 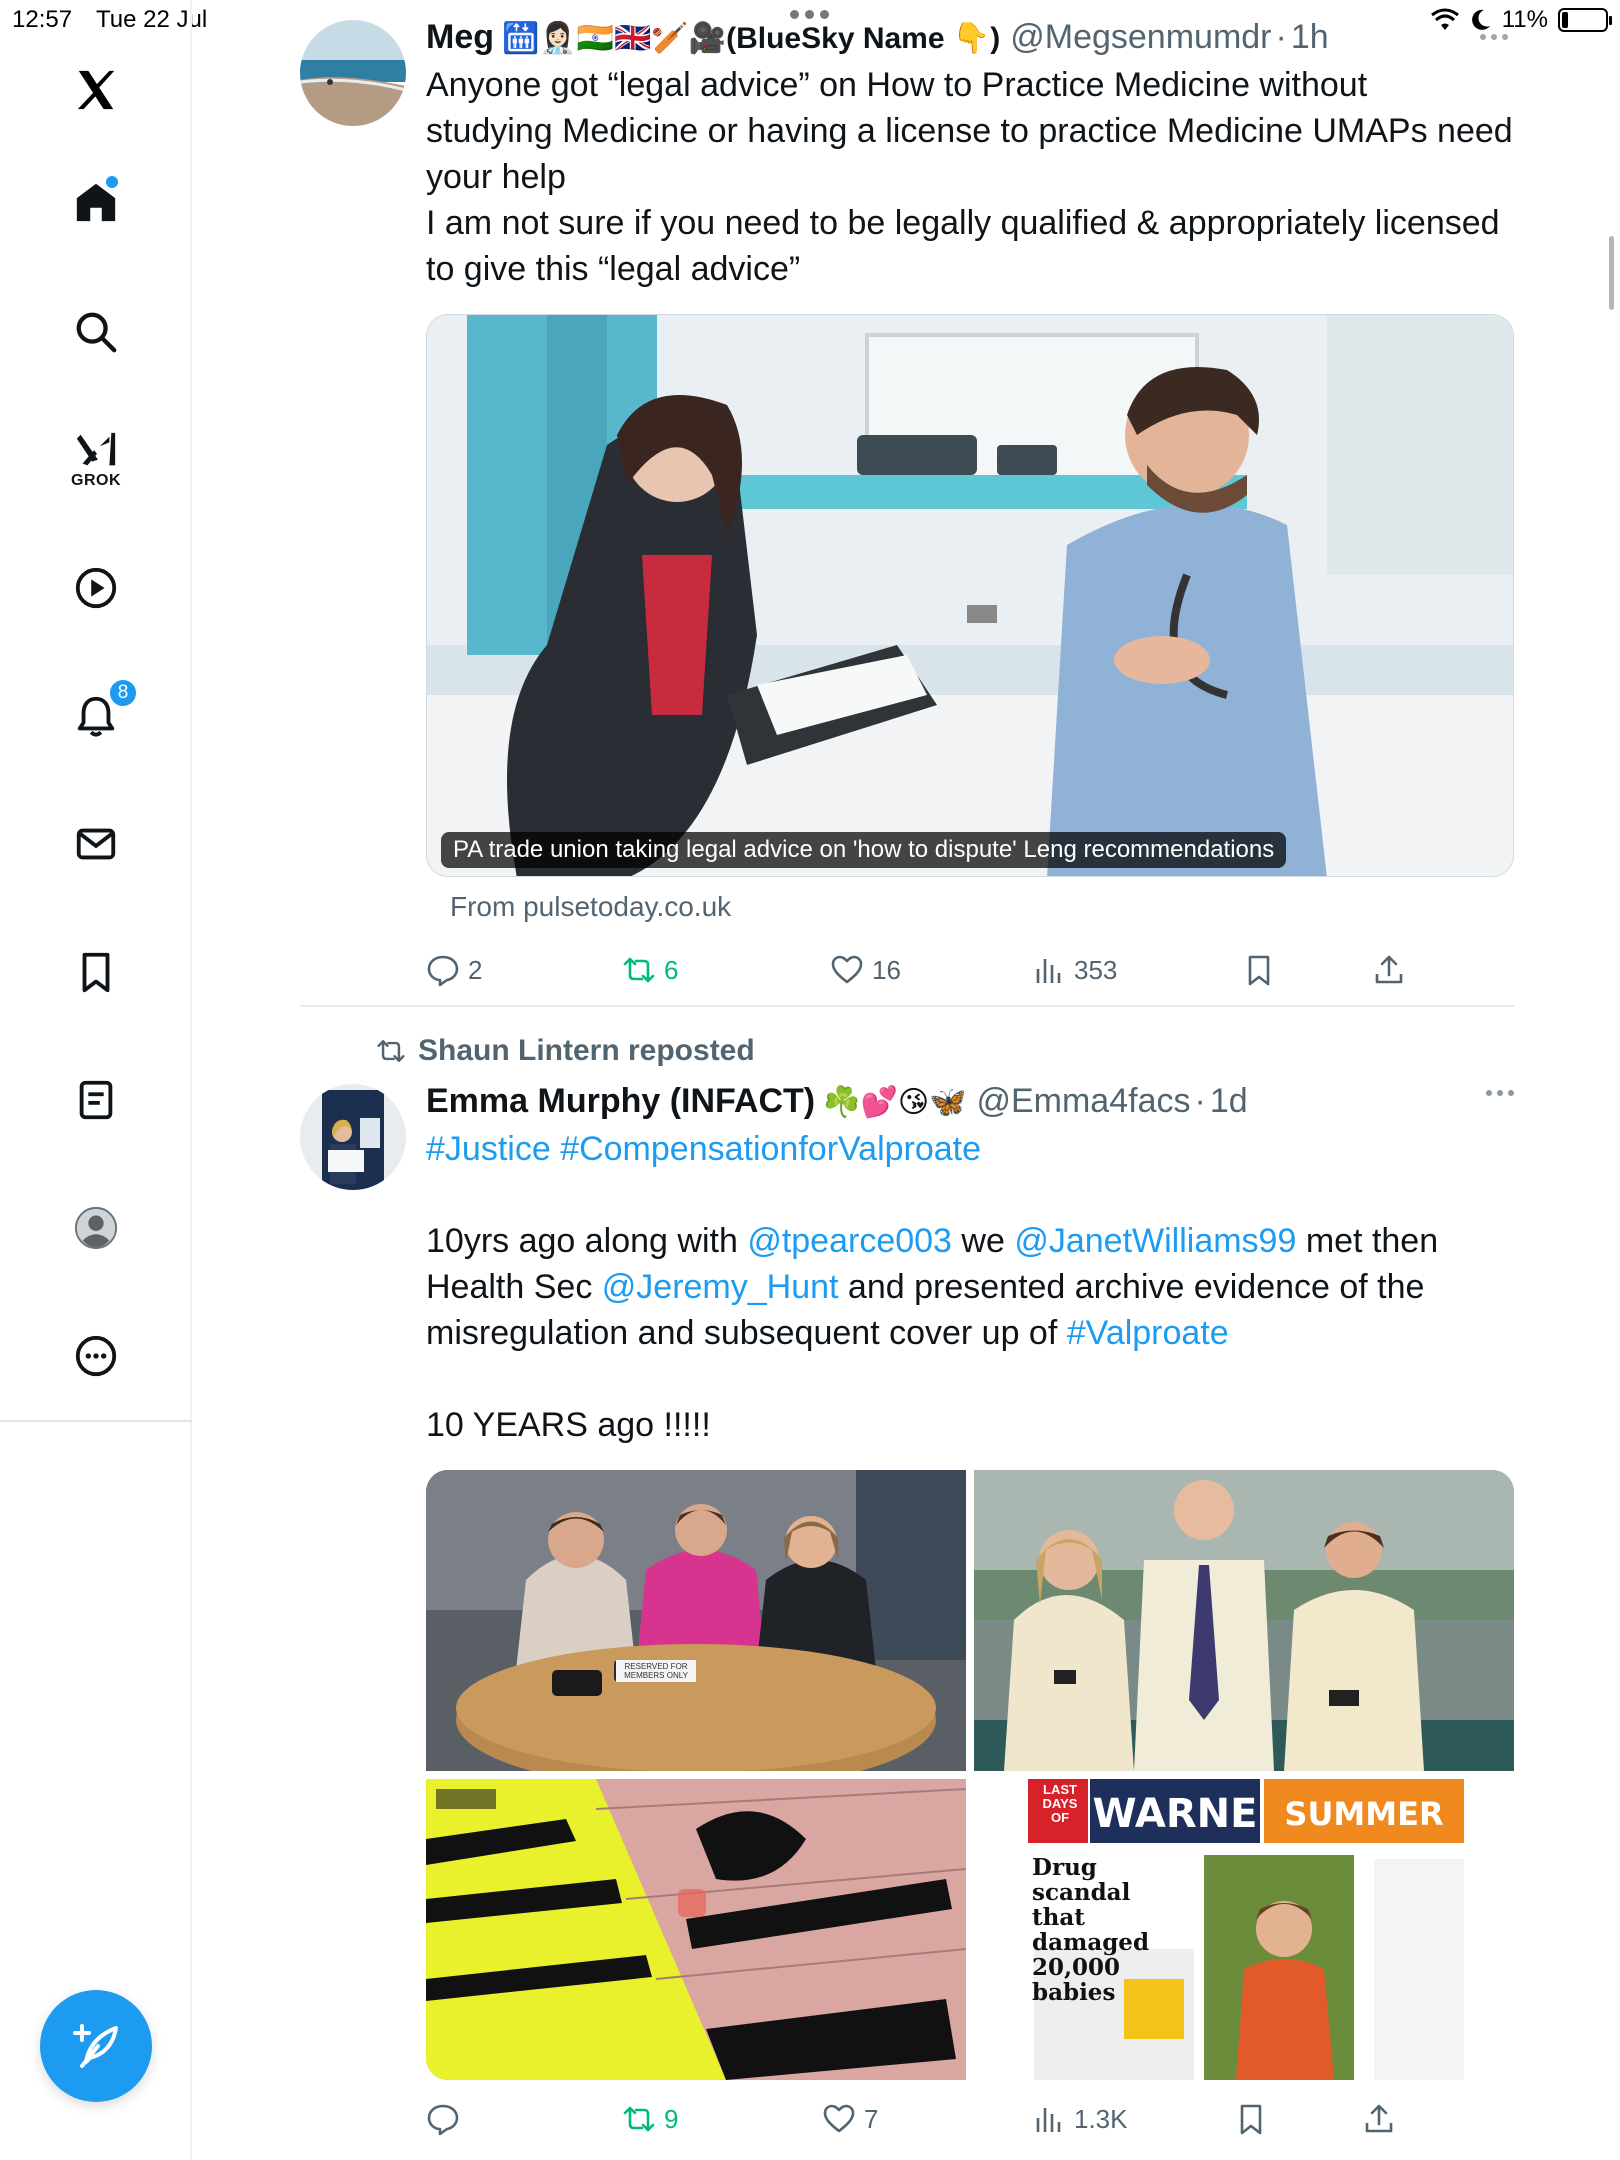 What do you see at coordinates (1101, 2118) in the screenshot?
I see `views-count: 1.3K` at bounding box center [1101, 2118].